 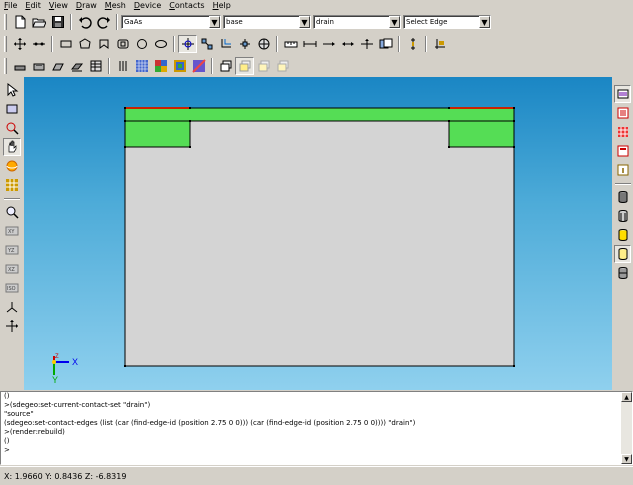 I want to click on region-list-button, so click(x=622, y=94).